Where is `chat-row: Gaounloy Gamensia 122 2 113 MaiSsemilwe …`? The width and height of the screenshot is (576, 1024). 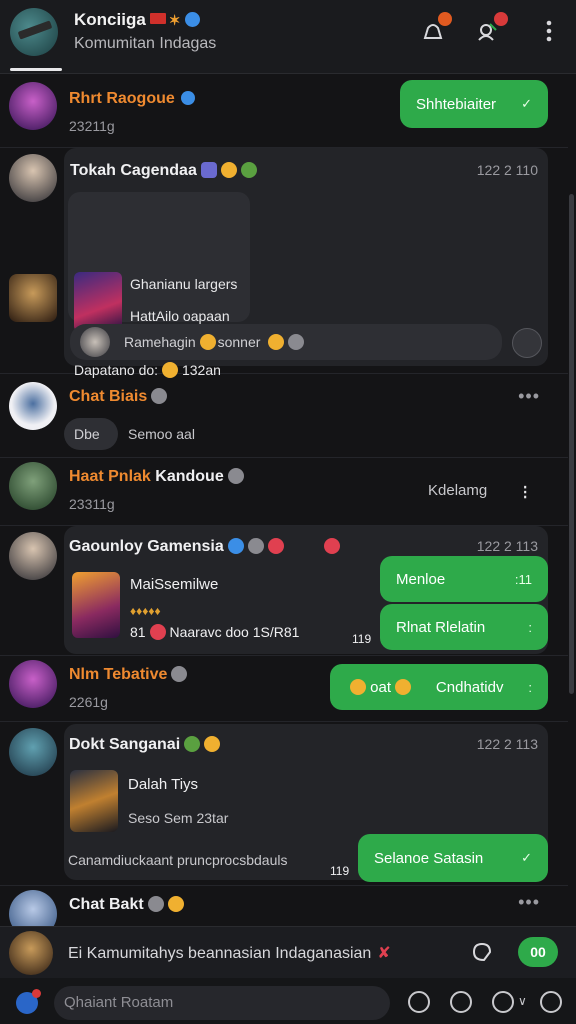
chat-row: Gaounloy Gamensia 122 2 113 MaiSsemilwe … is located at coordinates (284, 591).